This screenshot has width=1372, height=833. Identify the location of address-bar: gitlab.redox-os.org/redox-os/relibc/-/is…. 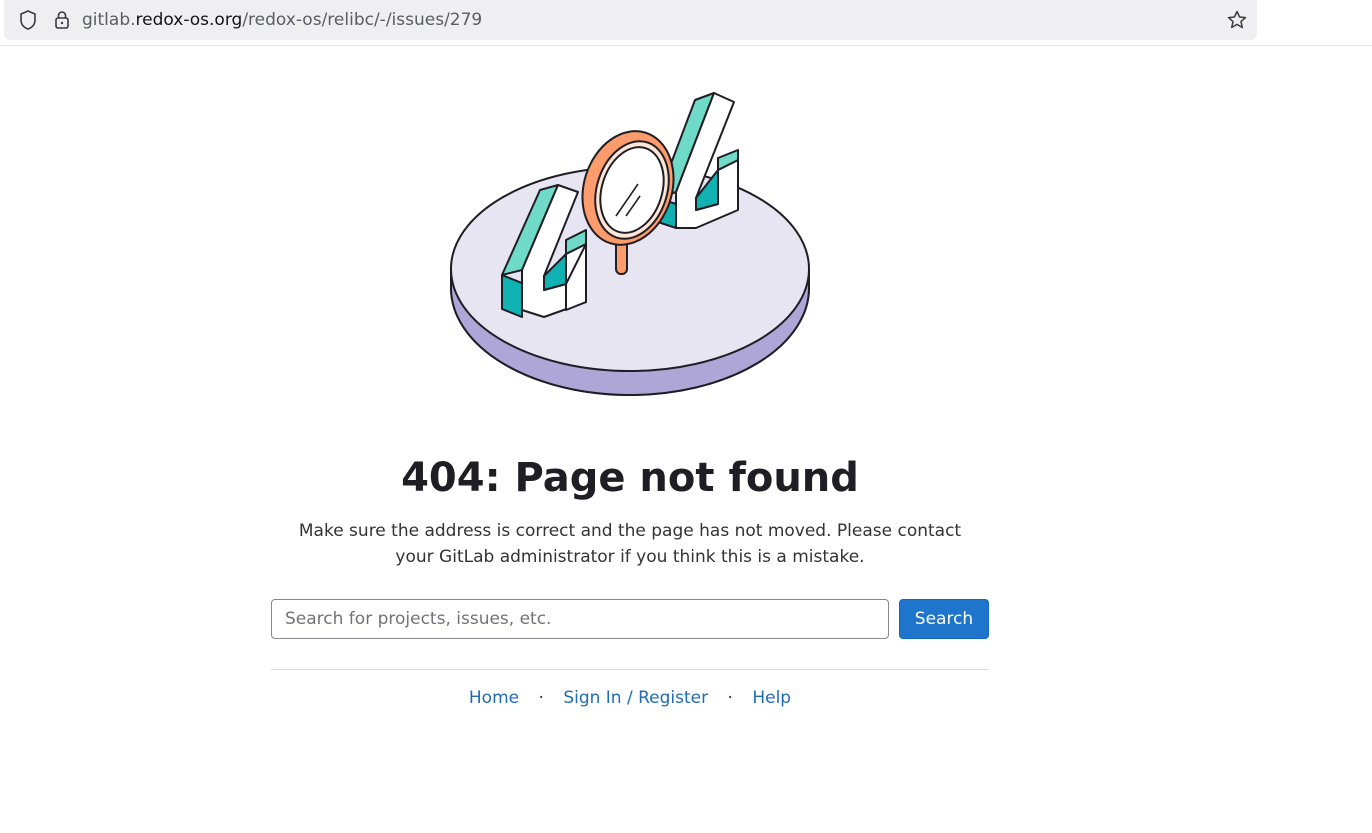
(630, 20).